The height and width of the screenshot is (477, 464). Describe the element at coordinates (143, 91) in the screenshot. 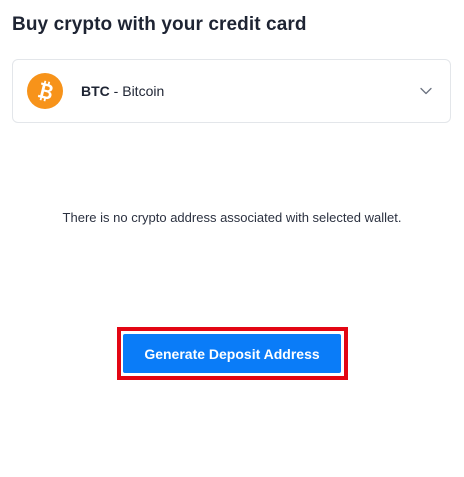

I see `asset-name: Bitcoin` at that location.